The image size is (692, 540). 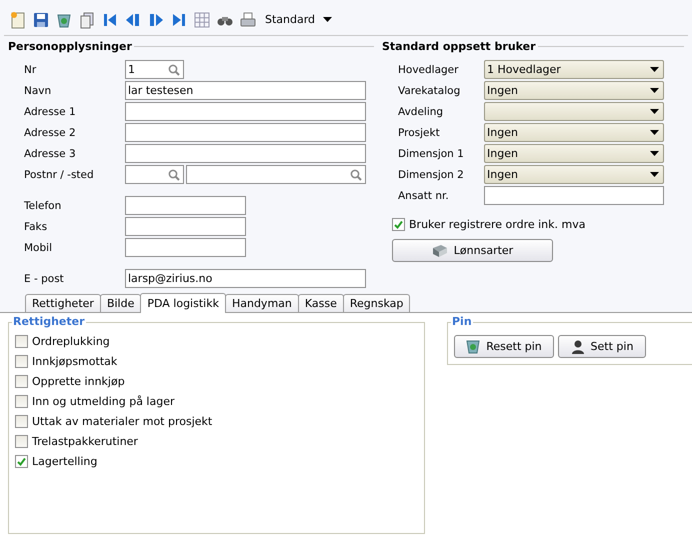 What do you see at coordinates (121, 303) in the screenshot?
I see `tab: Bilde` at bounding box center [121, 303].